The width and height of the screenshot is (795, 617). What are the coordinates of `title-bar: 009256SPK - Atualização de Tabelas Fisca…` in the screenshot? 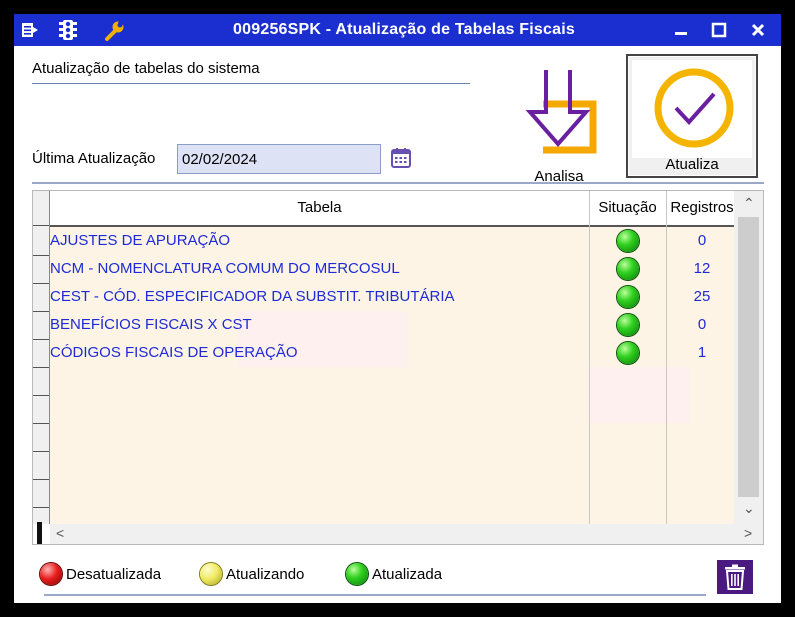 It's located at (397, 30).